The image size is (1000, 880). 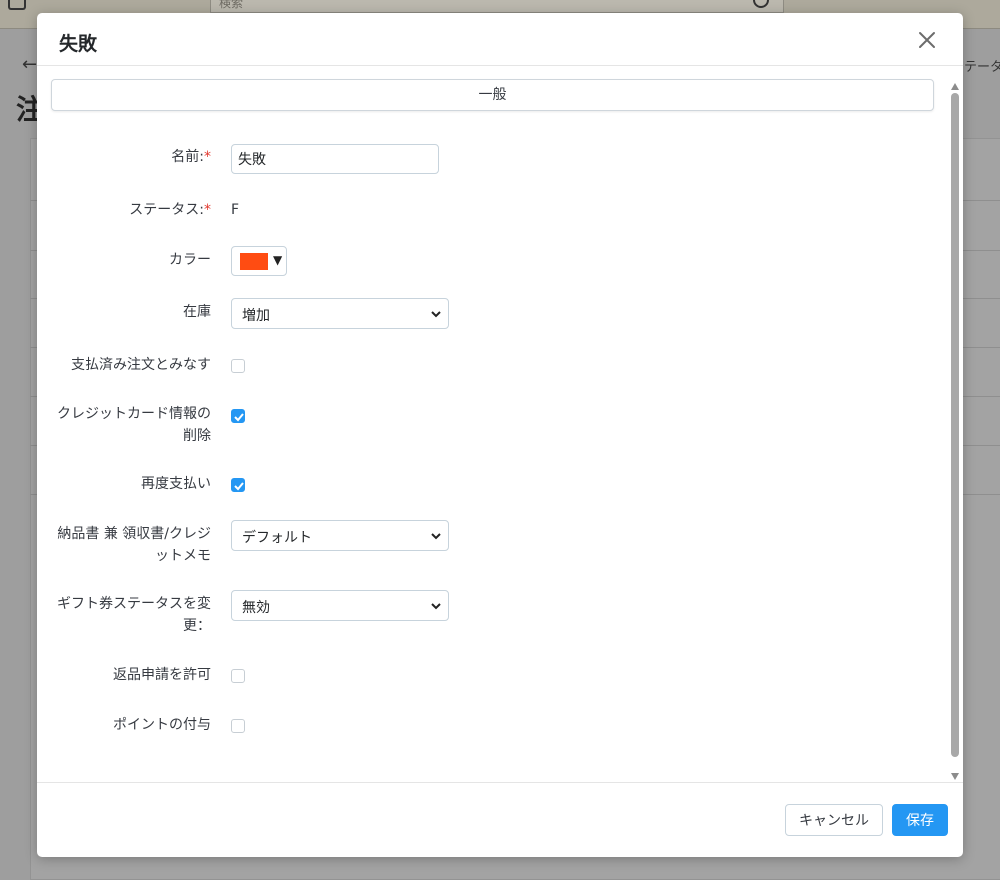 What do you see at coordinates (955, 425) in the screenshot?
I see `scroll-thumb` at bounding box center [955, 425].